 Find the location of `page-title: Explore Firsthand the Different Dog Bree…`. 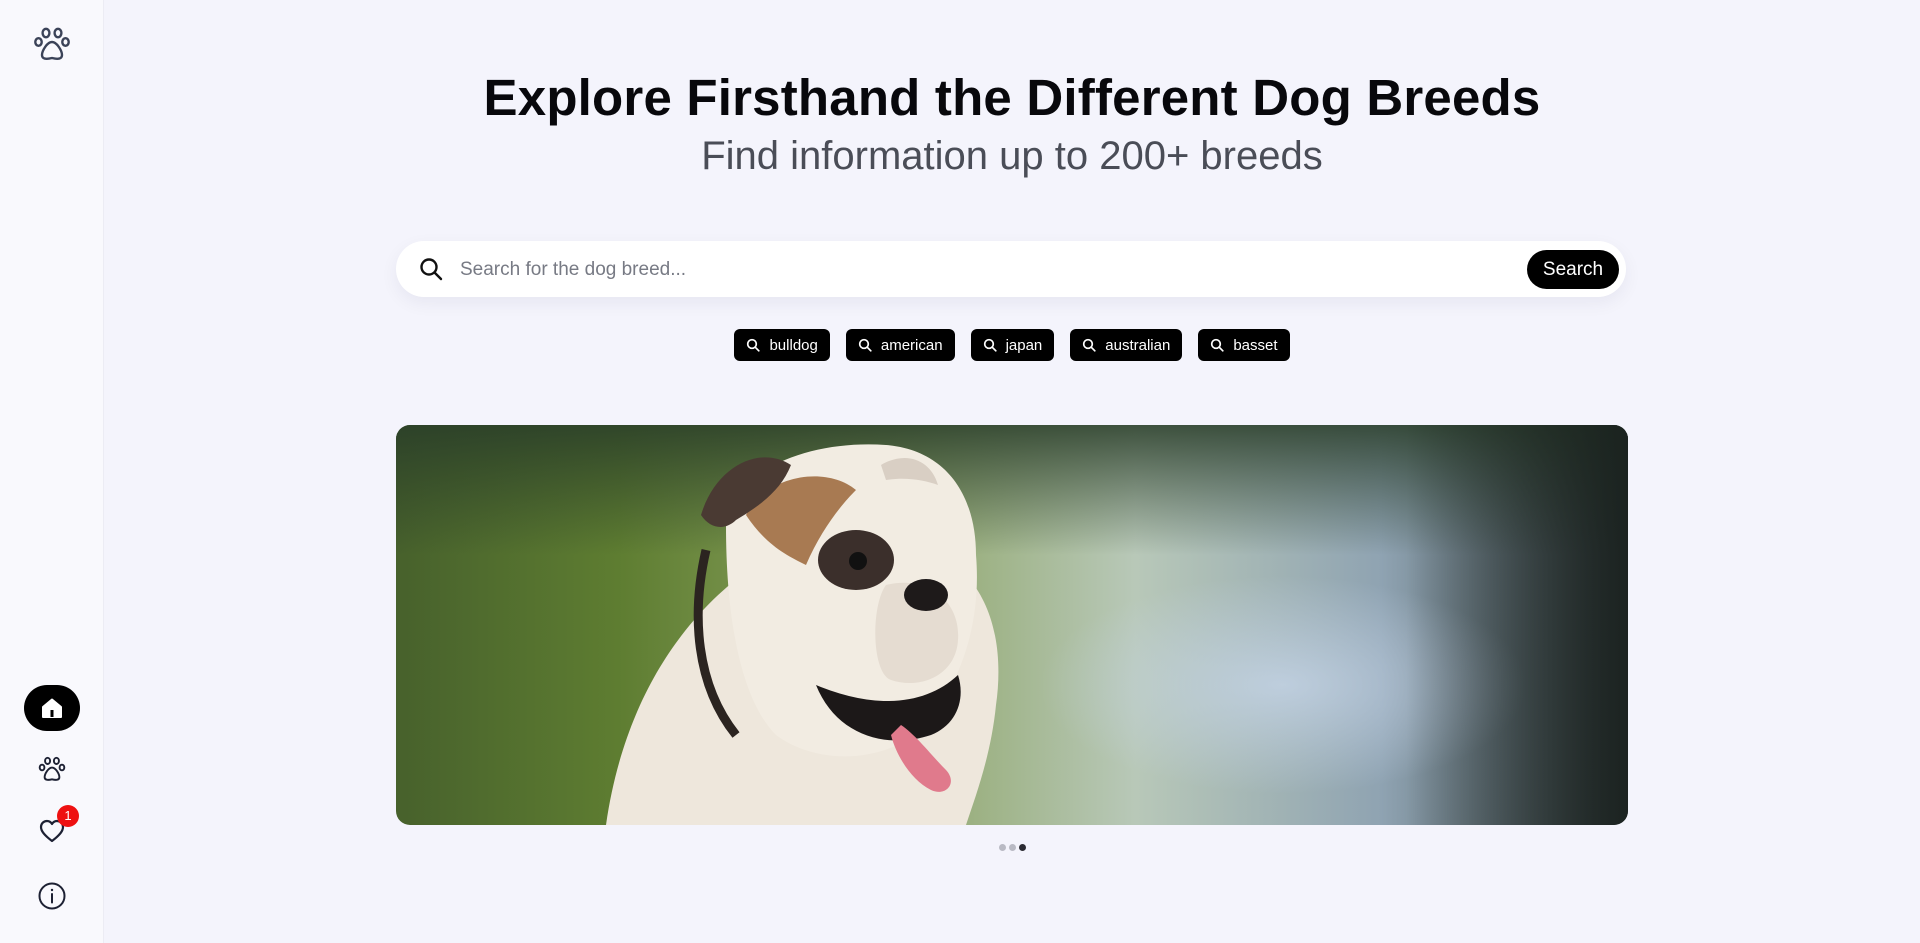

page-title: Explore Firsthand the Different Dog Bree… is located at coordinates (1012, 97).